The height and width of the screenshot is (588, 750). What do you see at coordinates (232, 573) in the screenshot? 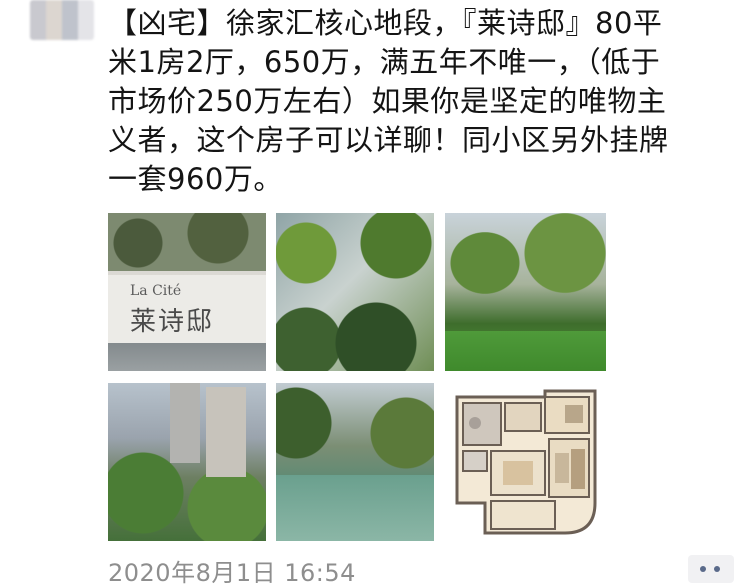
I see `post-timestamp: 2020年8月1日 16:54` at bounding box center [232, 573].